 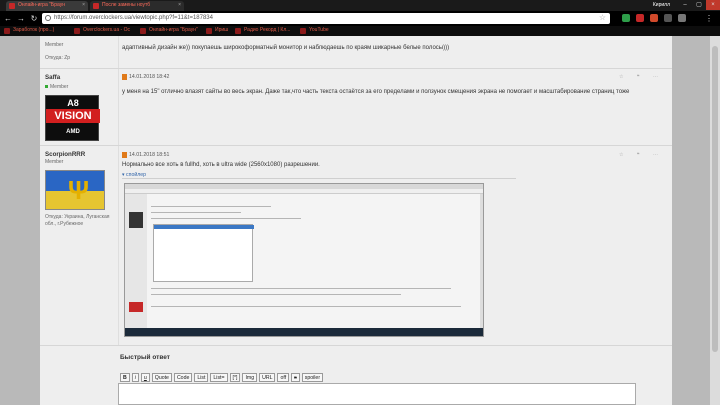 What do you see at coordinates (65, 154) in the screenshot?
I see `post-author: ScorpionRRR` at bounding box center [65, 154].